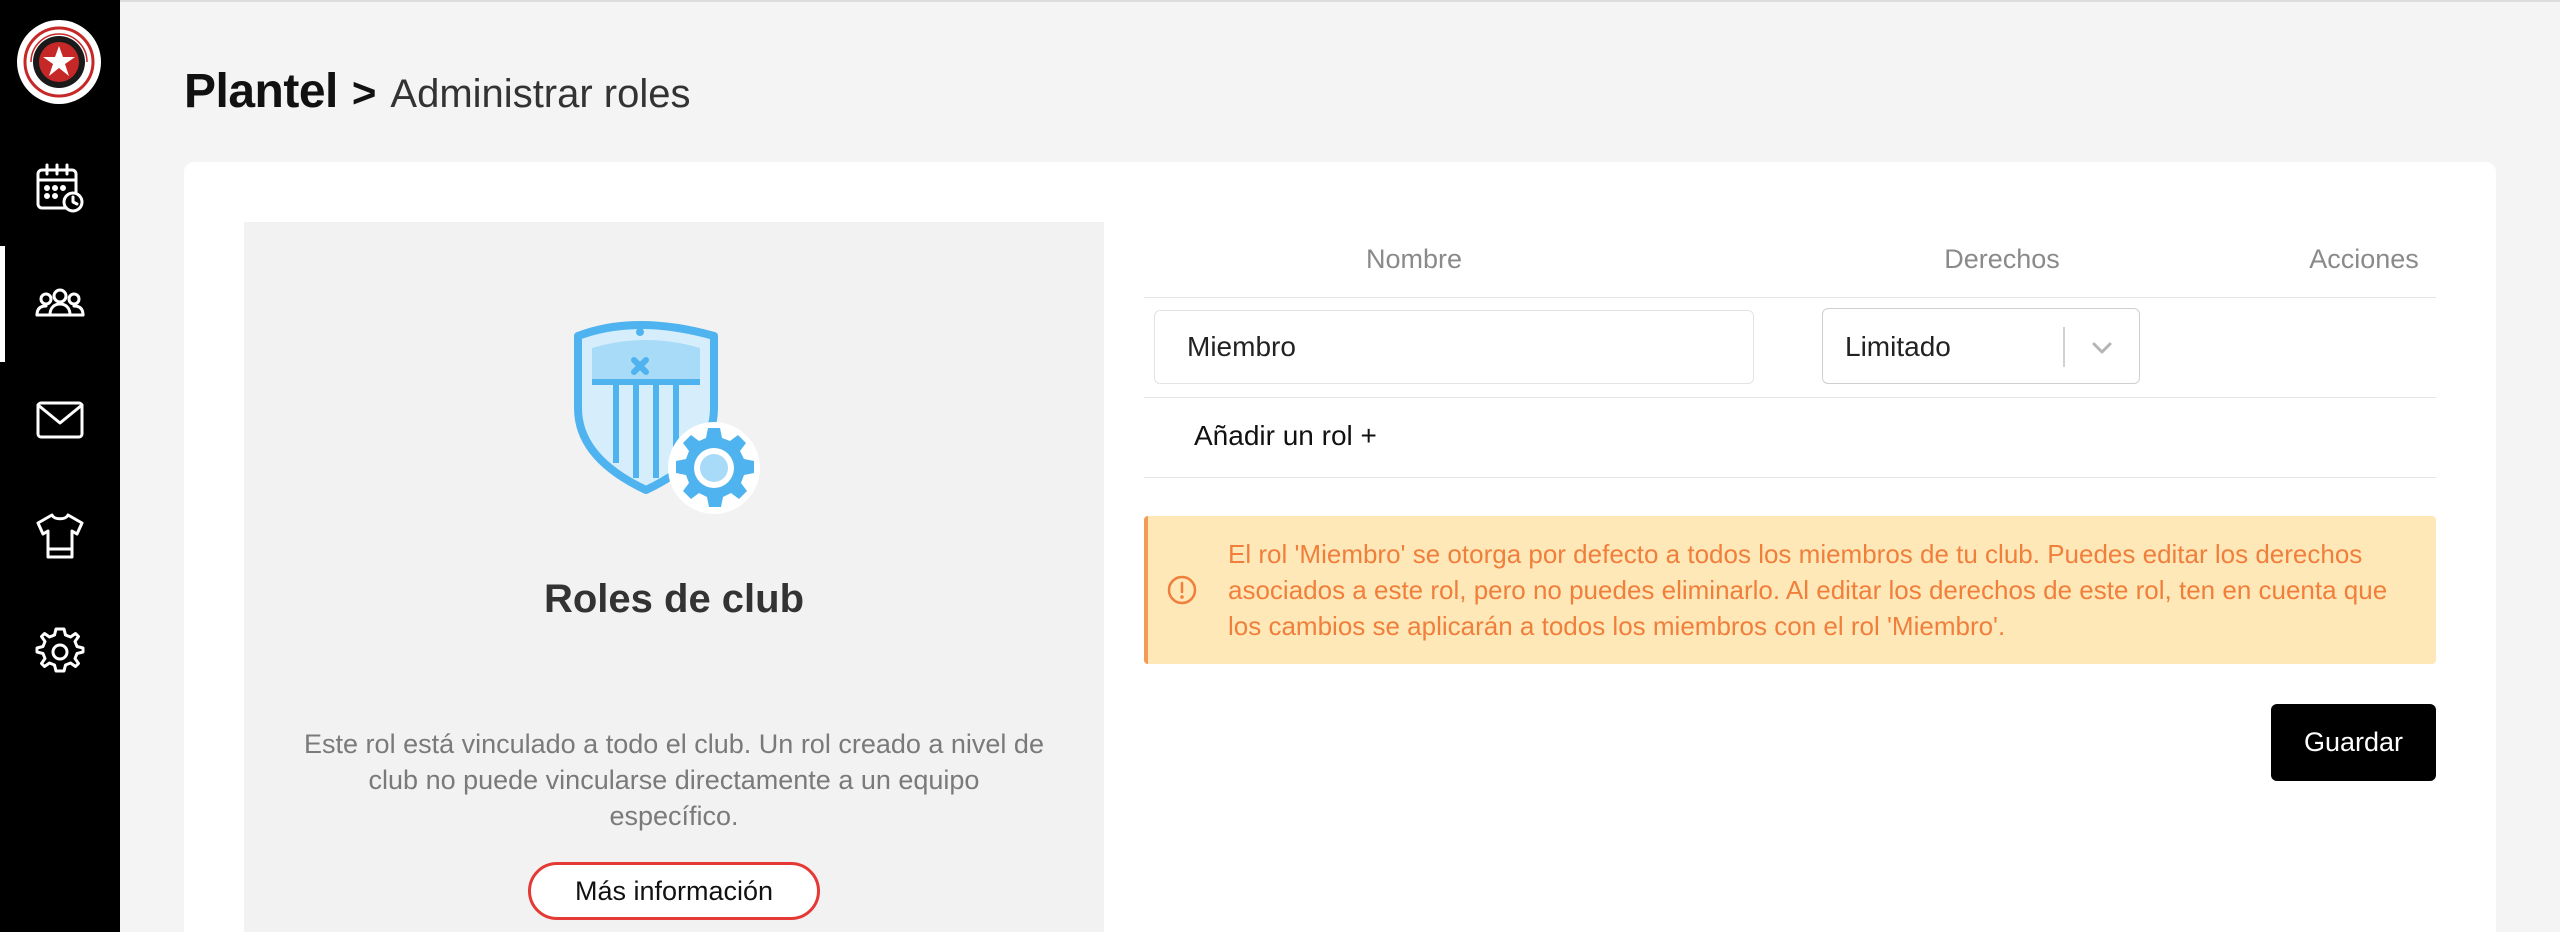 This screenshot has height=932, width=2560. Describe the element at coordinates (1790, 348) in the screenshot. I see `table-row: Limitado` at that location.